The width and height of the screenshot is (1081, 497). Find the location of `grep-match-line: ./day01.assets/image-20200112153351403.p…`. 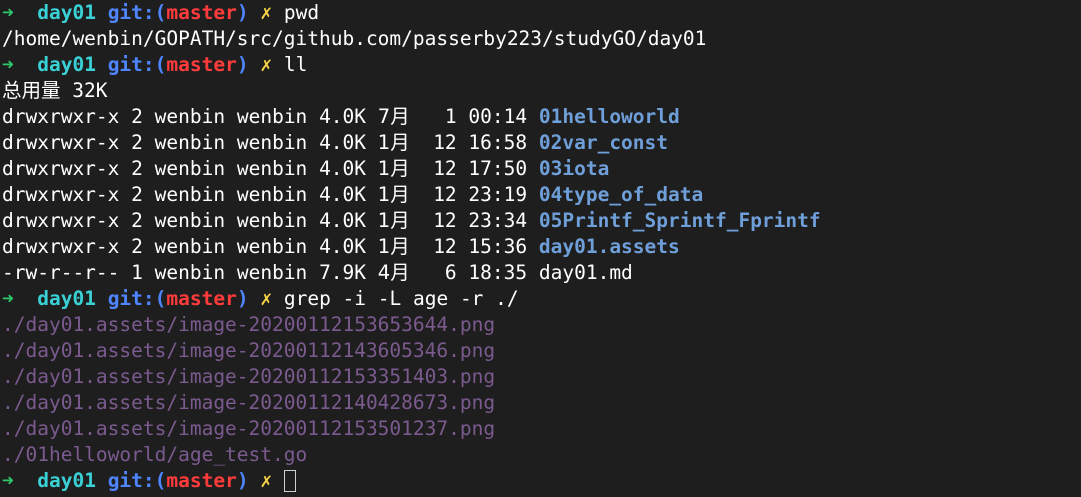

grep-match-line: ./day01.assets/image-20200112153351403.p… is located at coordinates (541, 377).